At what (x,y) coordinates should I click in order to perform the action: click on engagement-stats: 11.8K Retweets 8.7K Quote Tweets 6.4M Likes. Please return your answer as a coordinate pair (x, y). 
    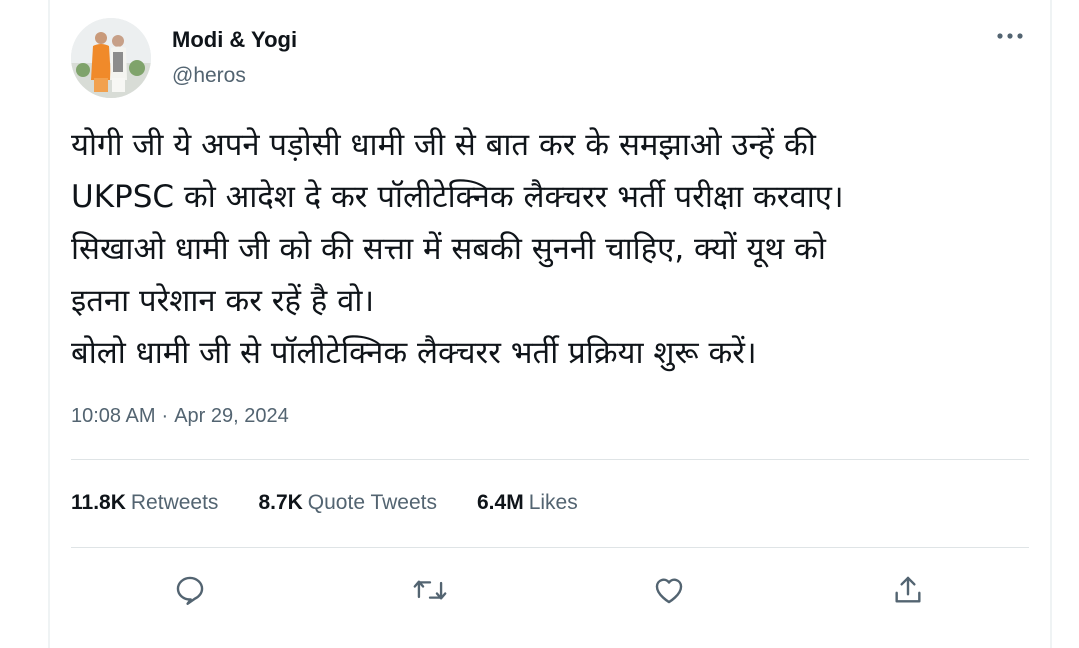
    Looking at the image, I should click on (324, 503).